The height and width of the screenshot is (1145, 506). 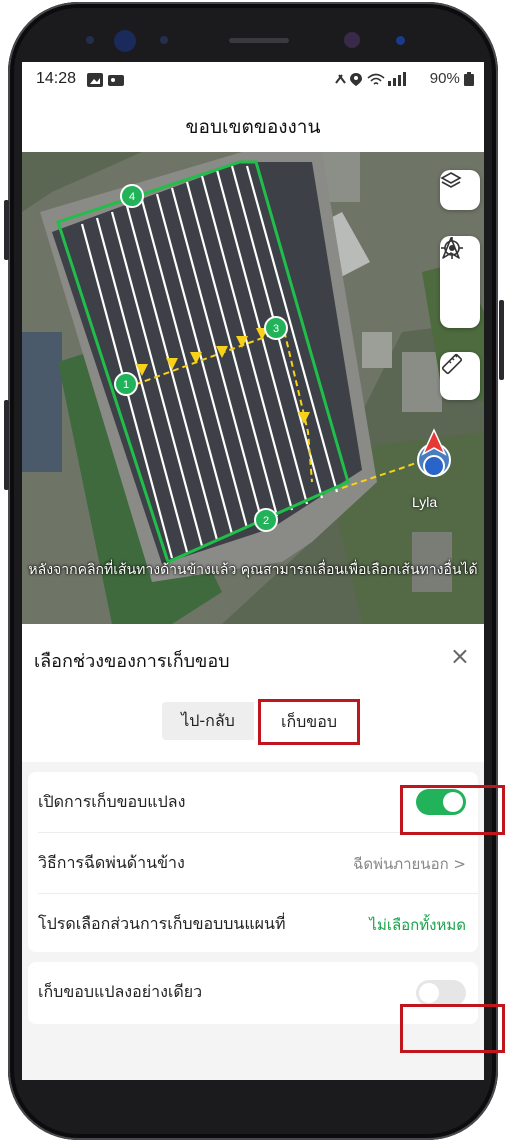 What do you see at coordinates (6, 230) in the screenshot?
I see `volume-up-button` at bounding box center [6, 230].